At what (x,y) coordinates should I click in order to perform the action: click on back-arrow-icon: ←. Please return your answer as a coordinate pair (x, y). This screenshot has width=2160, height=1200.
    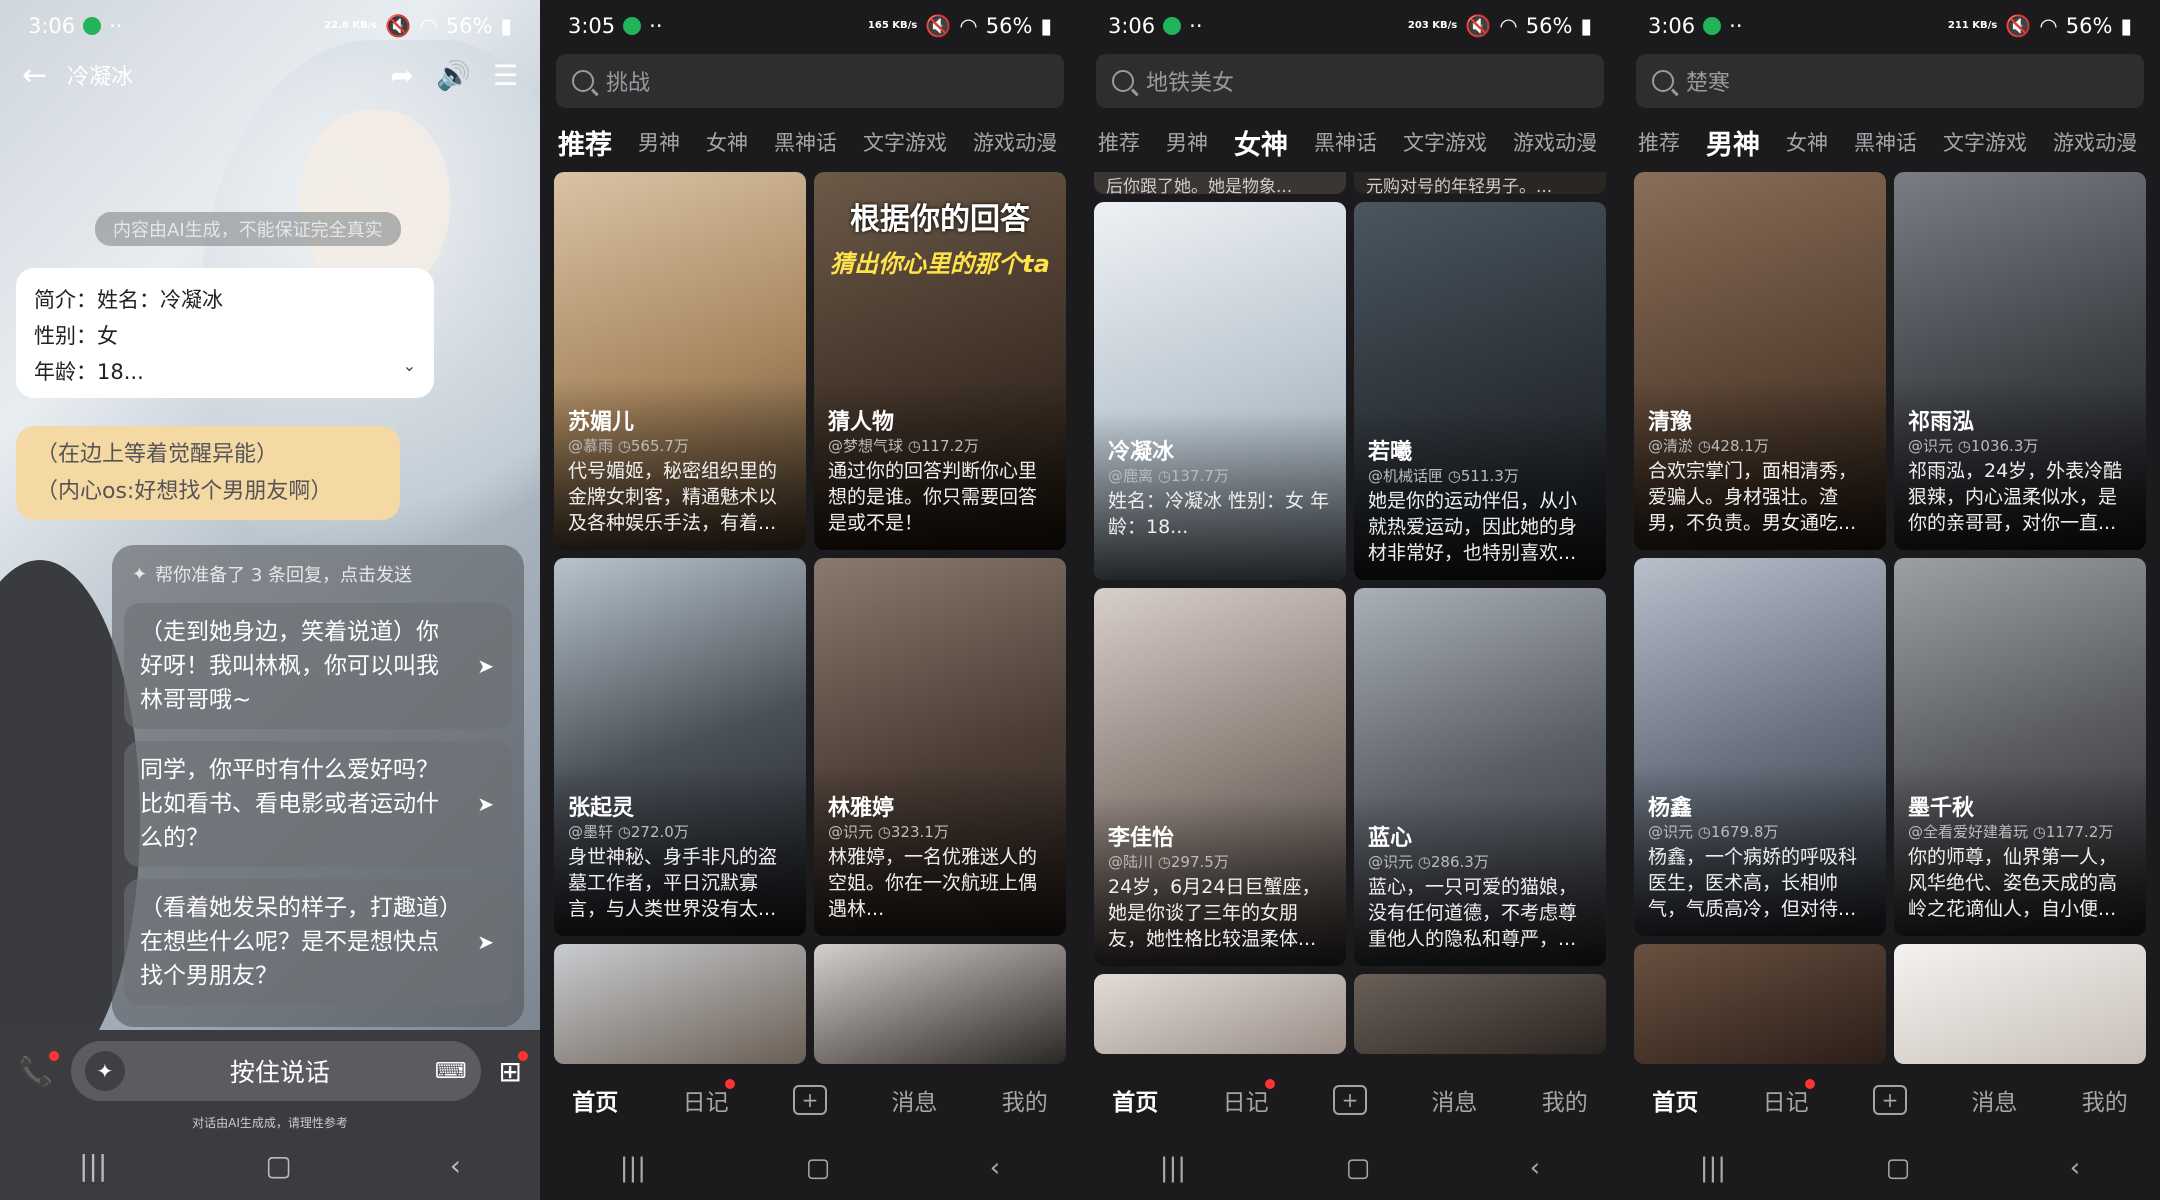
    Looking at the image, I should click on (34, 75).